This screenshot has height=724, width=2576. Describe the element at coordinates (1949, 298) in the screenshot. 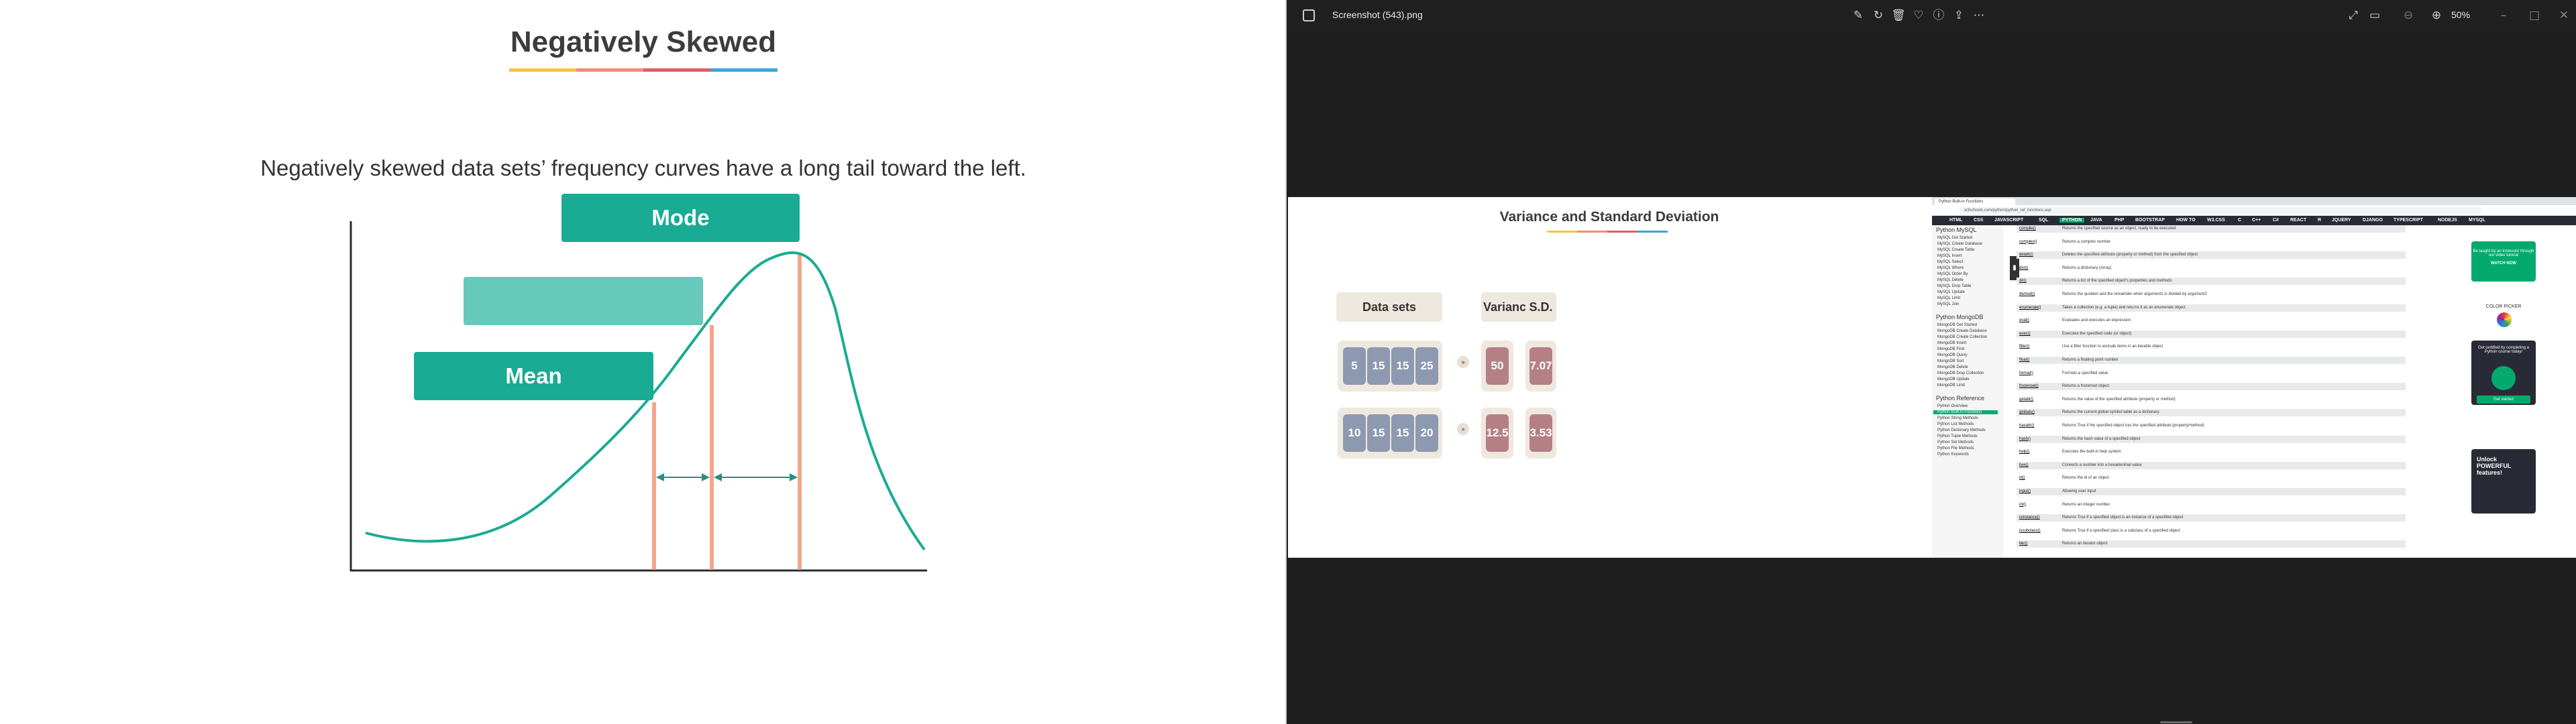

I see `sidebar-item: MySQL Limit` at that location.